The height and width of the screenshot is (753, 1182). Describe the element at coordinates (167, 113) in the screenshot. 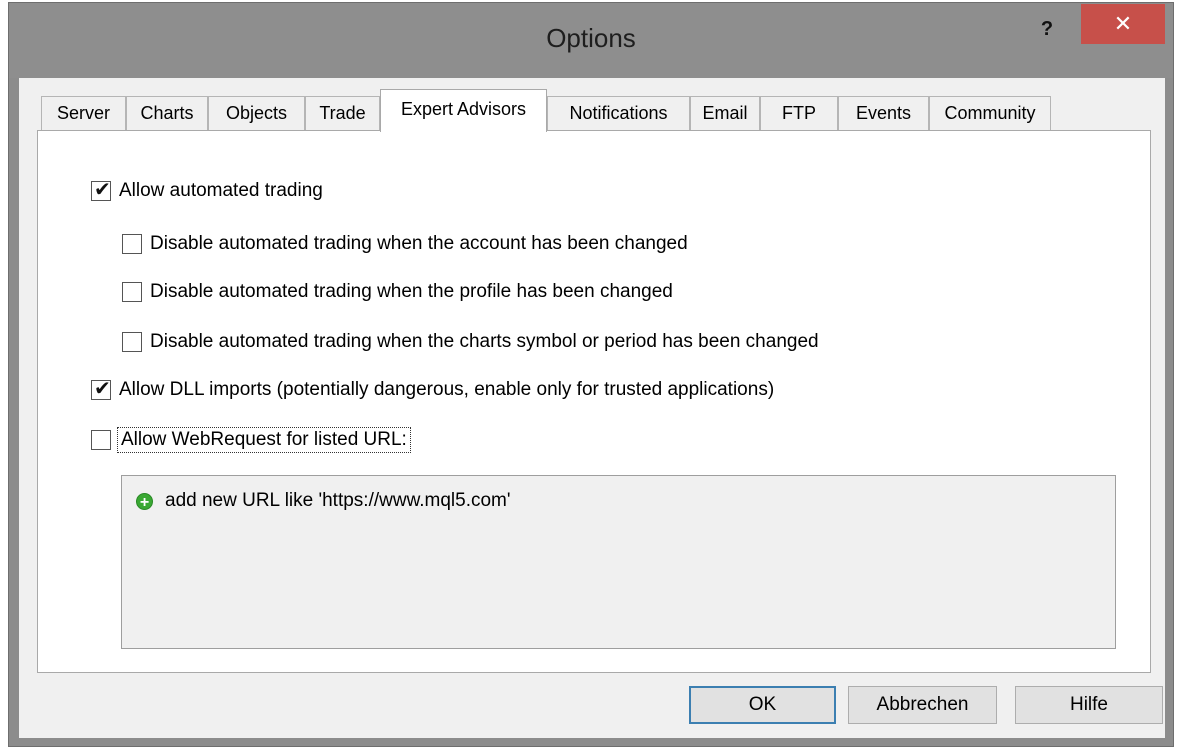

I see `tab-charts: Charts` at that location.